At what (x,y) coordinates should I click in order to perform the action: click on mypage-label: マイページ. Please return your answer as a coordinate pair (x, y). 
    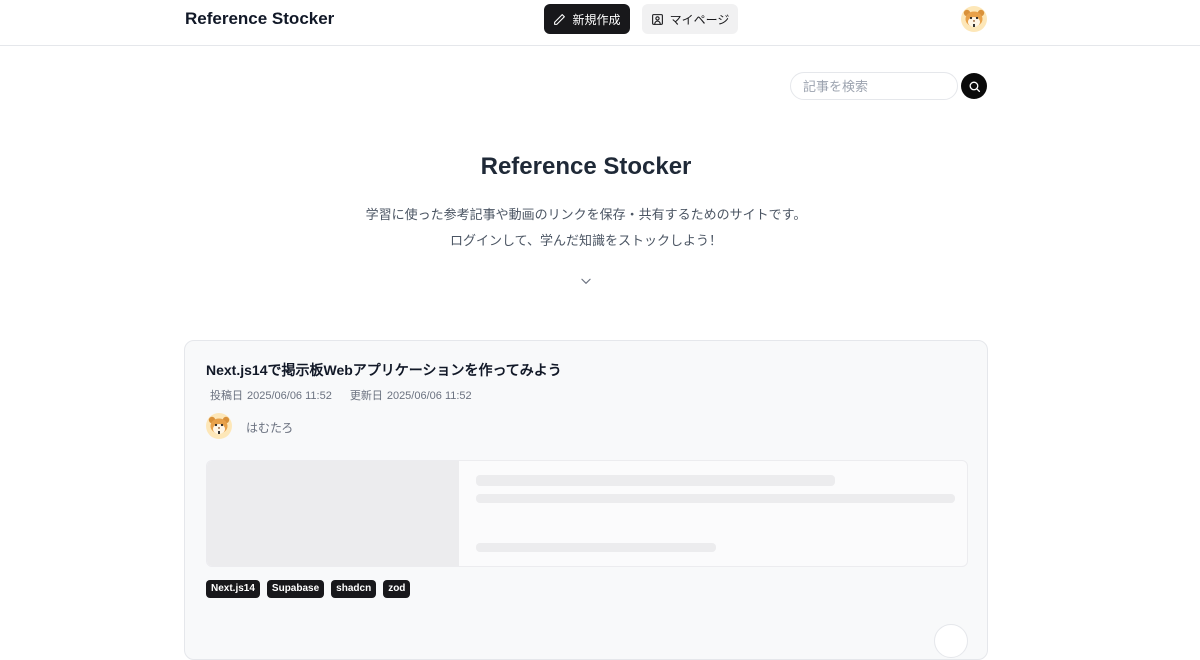
    Looking at the image, I should click on (699, 19).